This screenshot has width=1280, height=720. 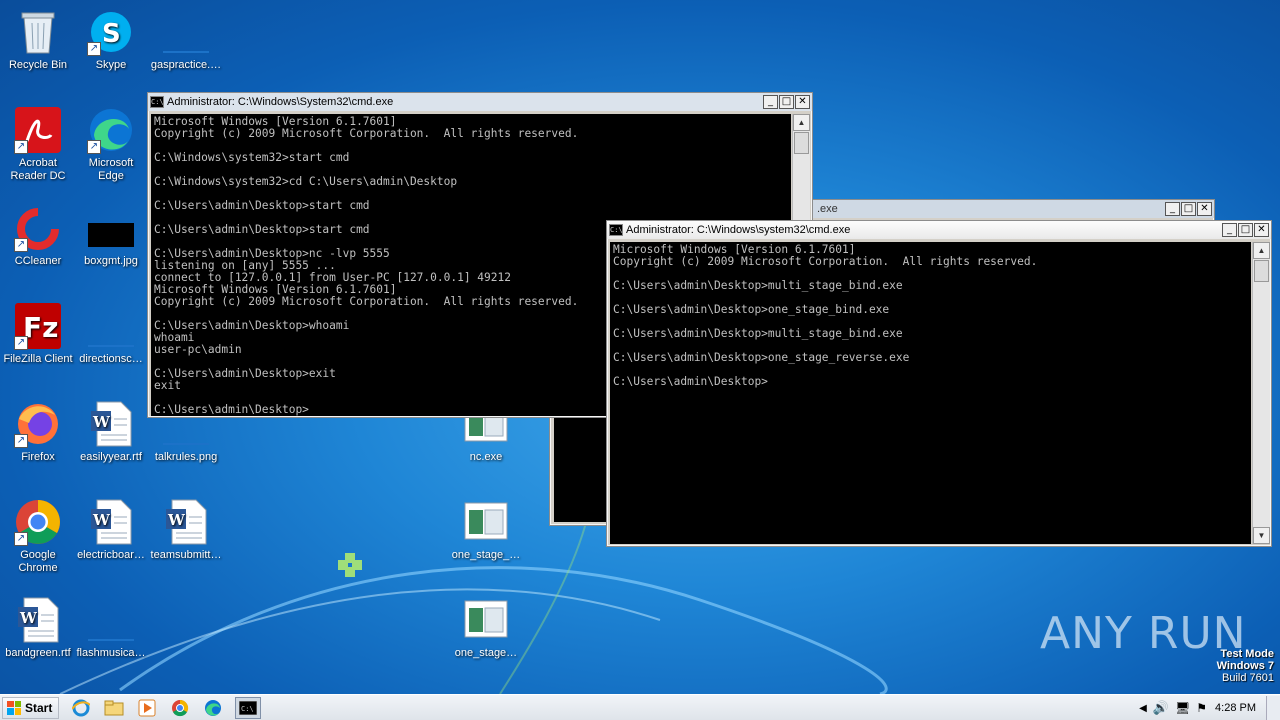 What do you see at coordinates (252, 157) in the screenshot?
I see `console-line: C:\Windows\system32>start cmd` at bounding box center [252, 157].